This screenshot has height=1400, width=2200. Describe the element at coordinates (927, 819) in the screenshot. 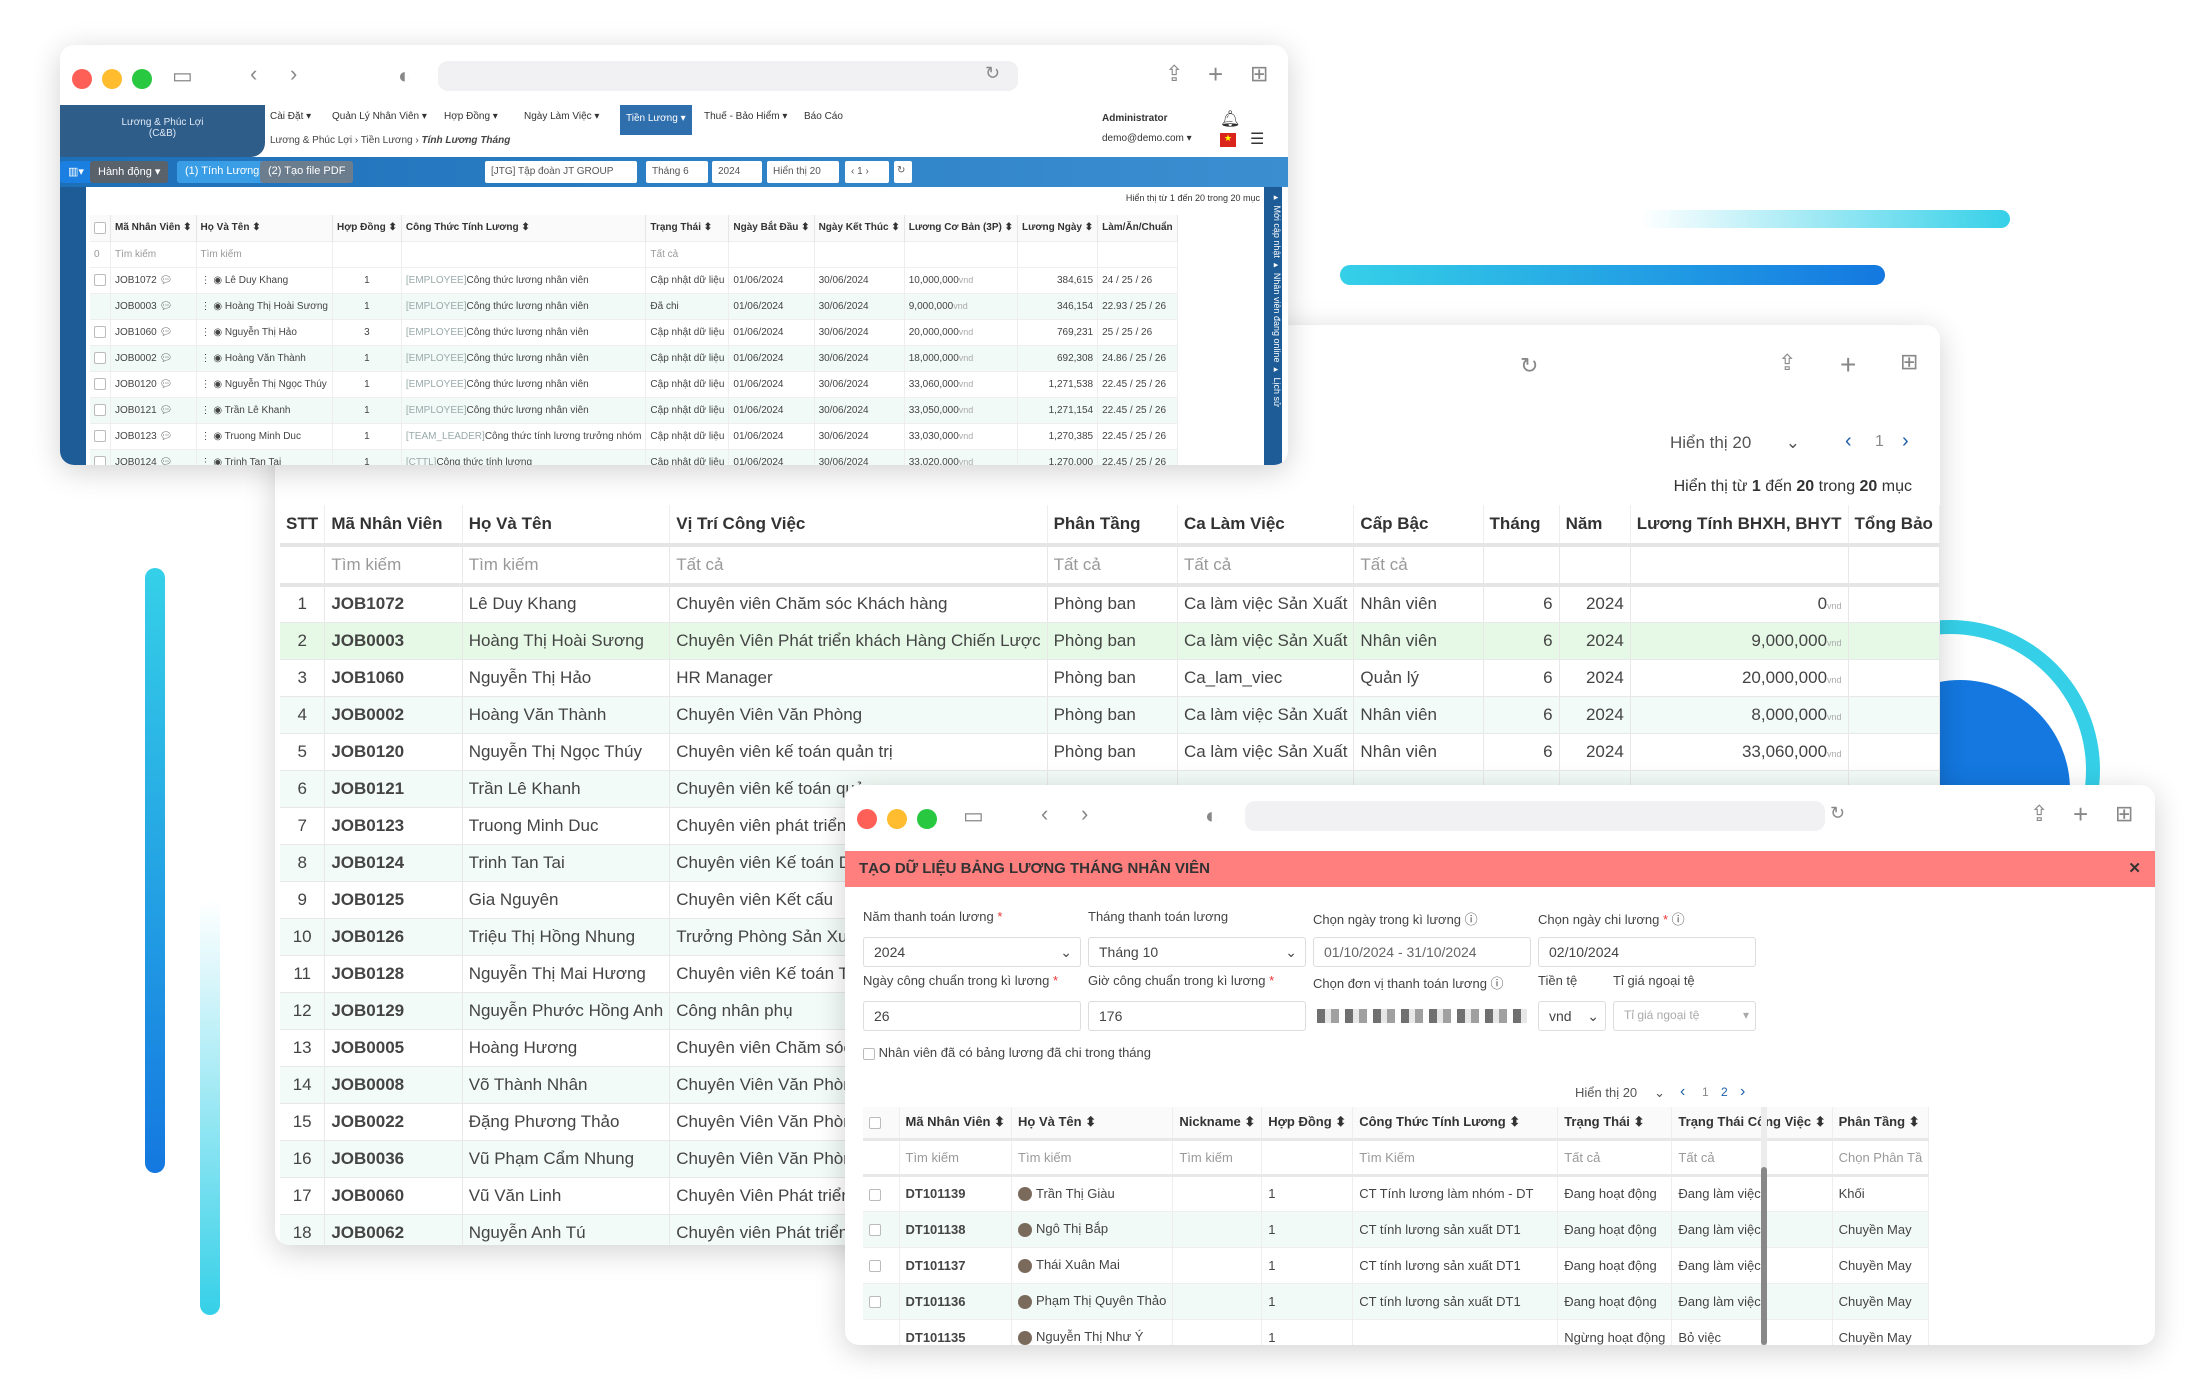

I see `maximize-window-button` at that location.